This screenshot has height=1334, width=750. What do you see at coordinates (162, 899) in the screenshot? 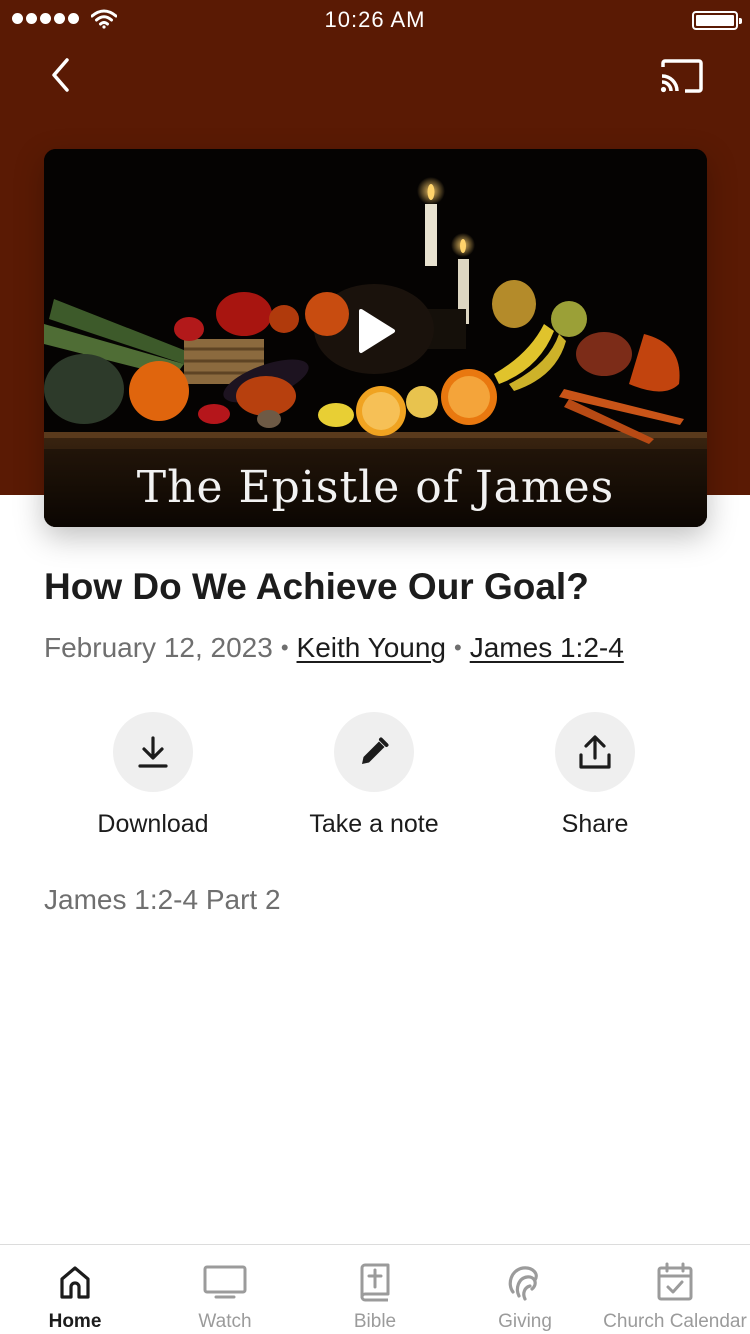
I see `sermon-description: James 1:2-4 Part 2` at bounding box center [162, 899].